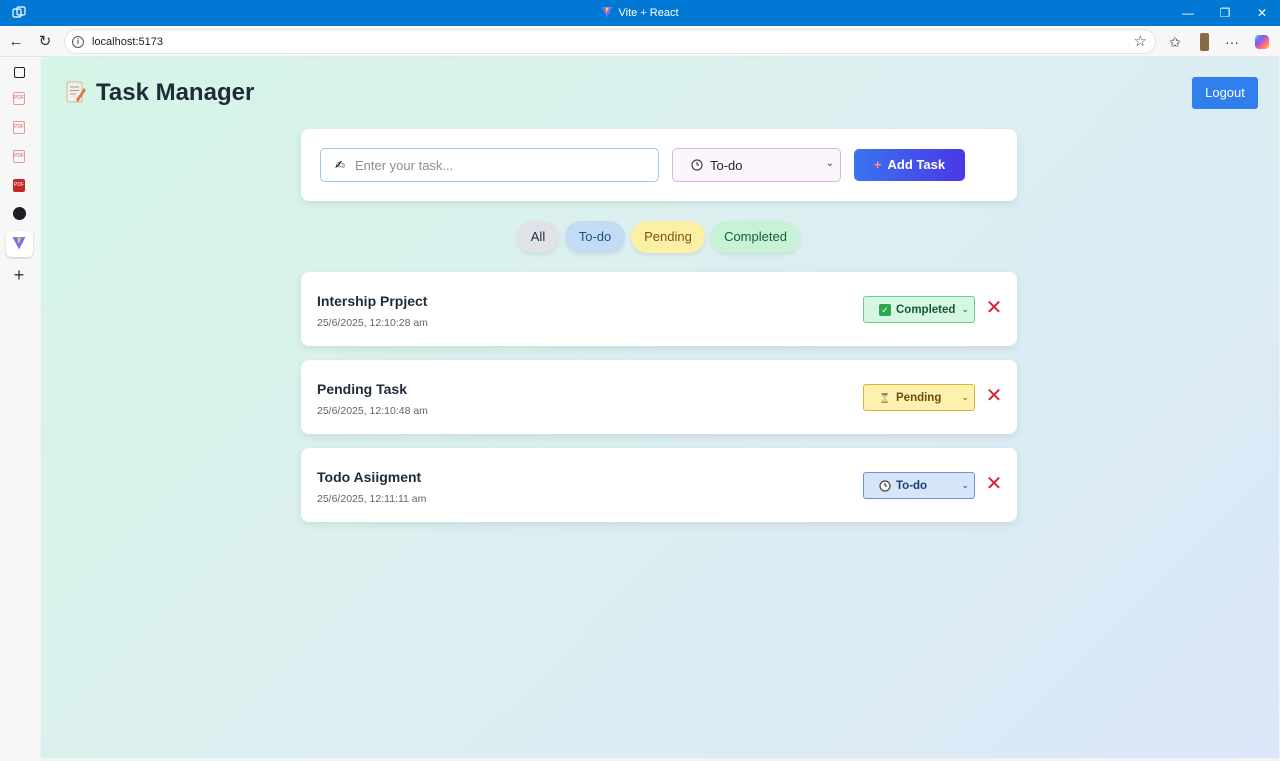 Image resolution: width=1280 pixels, height=761 pixels. I want to click on window-titlebar: Vite + React — ❐ ✕, so click(640, 13).